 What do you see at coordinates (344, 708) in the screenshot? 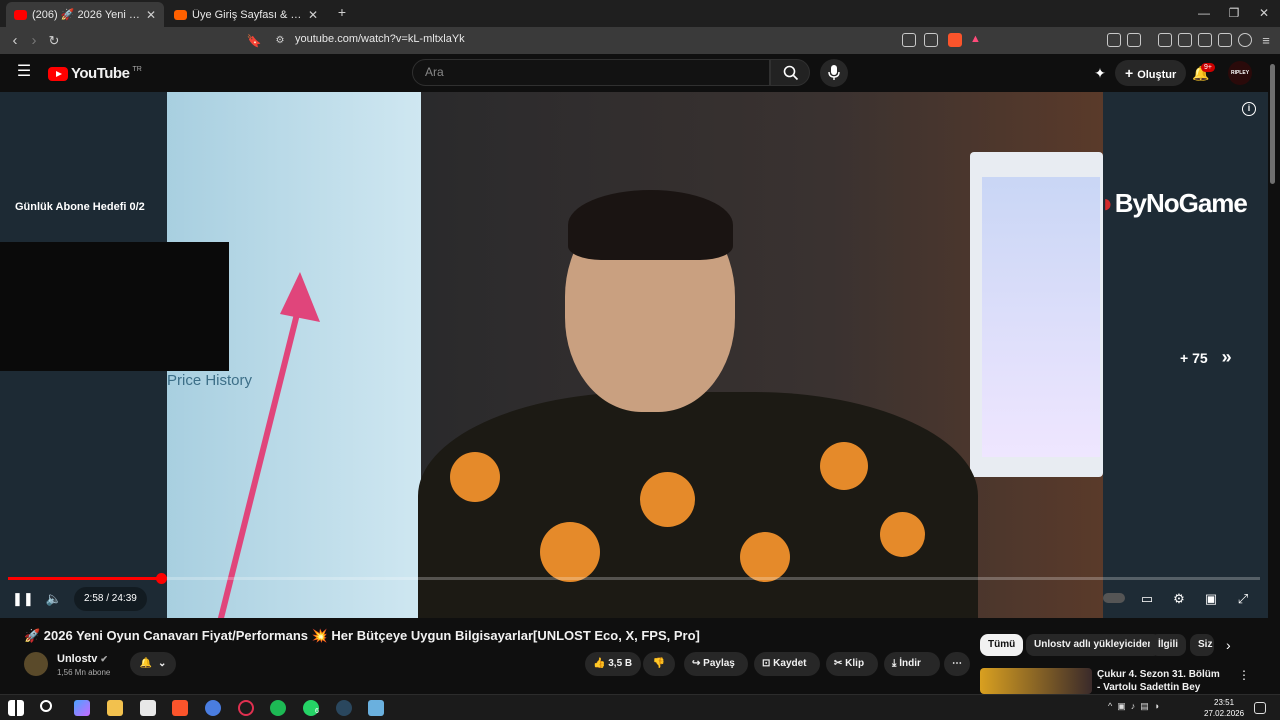
I see `steam-icon` at bounding box center [344, 708].